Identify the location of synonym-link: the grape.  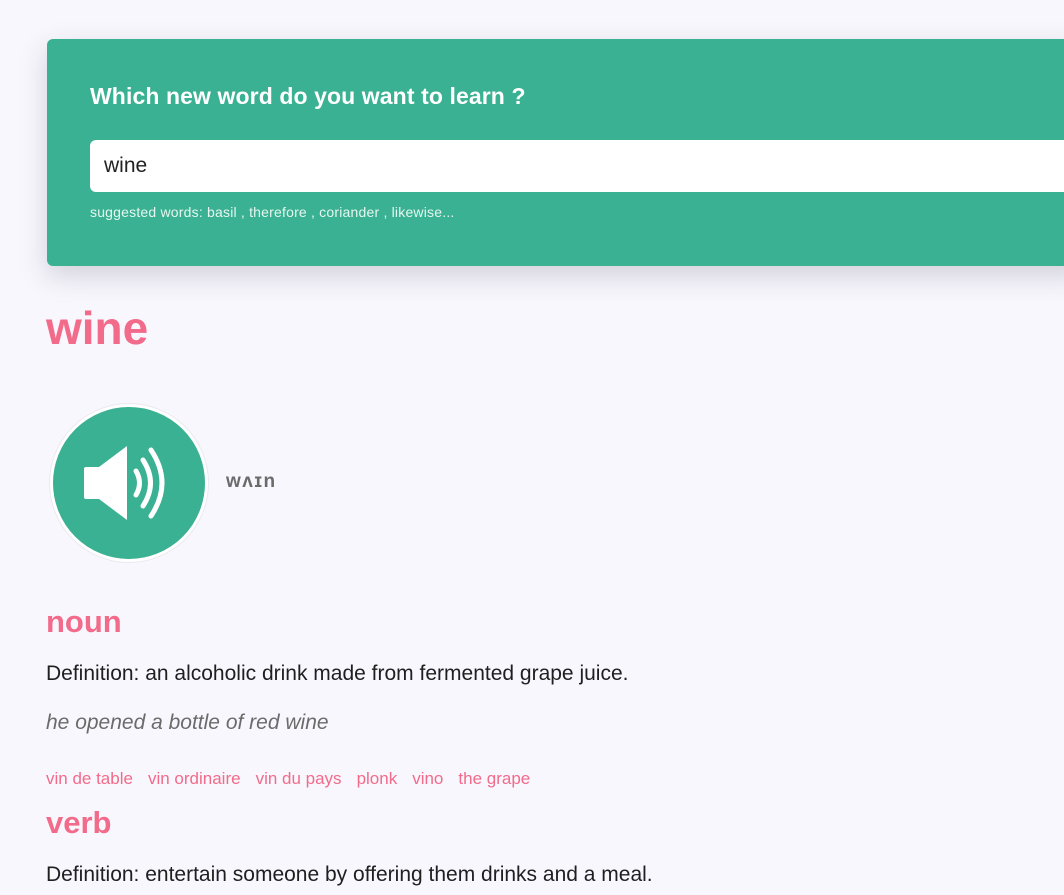
(494, 778).